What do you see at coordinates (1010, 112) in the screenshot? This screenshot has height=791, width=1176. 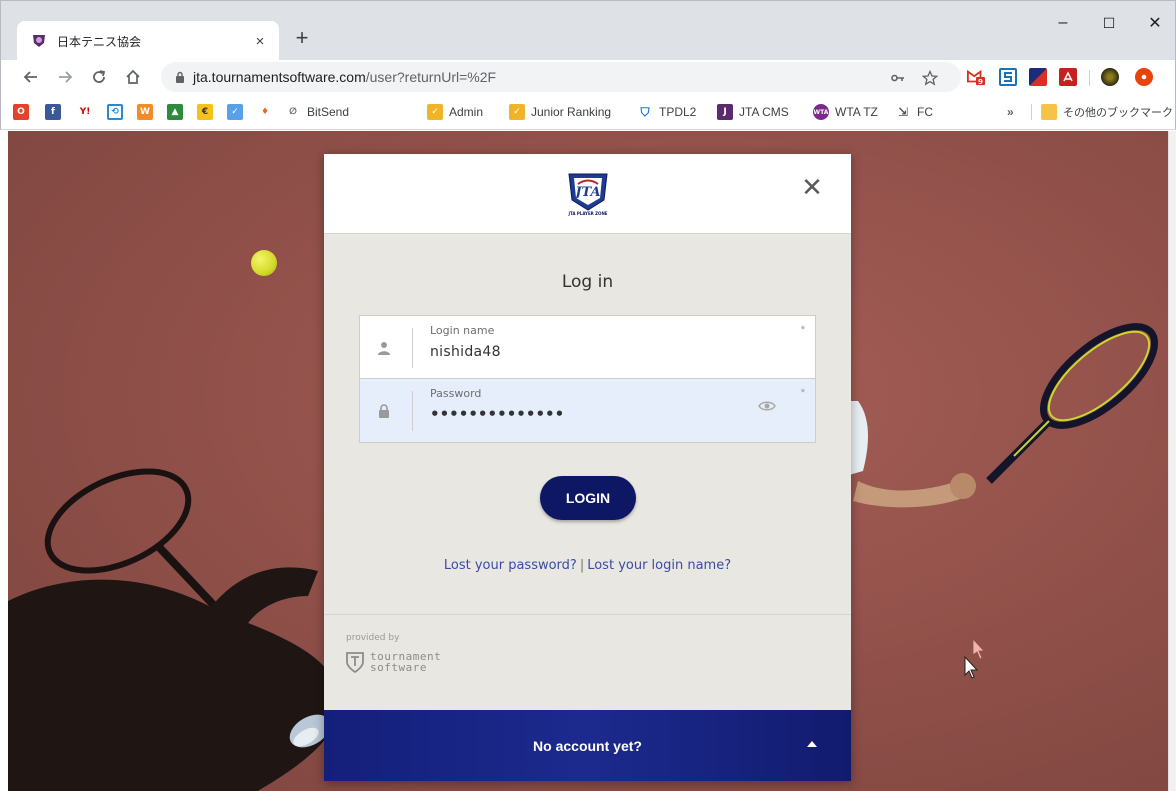 I see `bookmarks-overflow-button: »` at bounding box center [1010, 112].